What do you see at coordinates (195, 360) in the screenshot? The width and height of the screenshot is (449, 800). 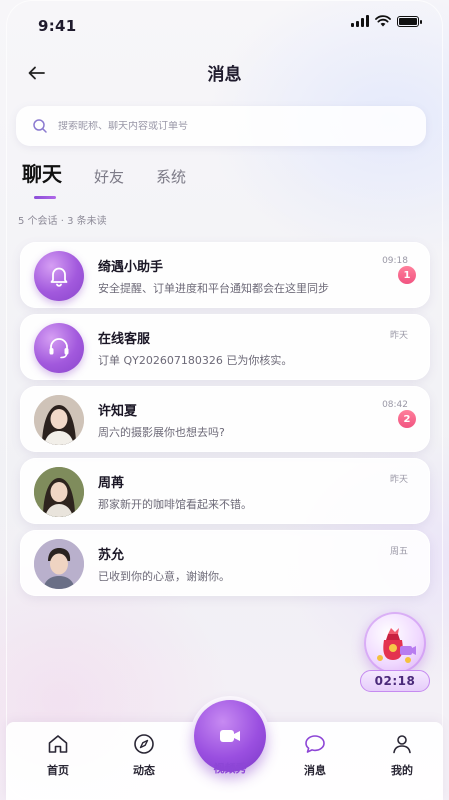 I see `conversation-preview: 订单 QY202607180326 已为你核实。` at bounding box center [195, 360].